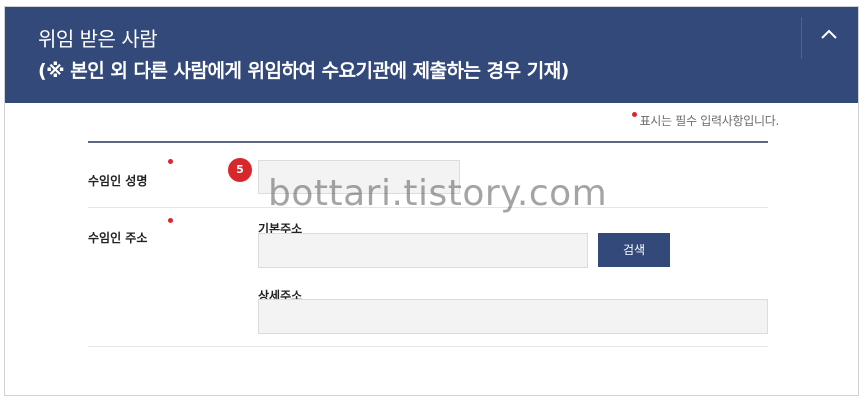 This screenshot has width=865, height=405. What do you see at coordinates (428, 142) in the screenshot?
I see `form-top-rule` at bounding box center [428, 142].